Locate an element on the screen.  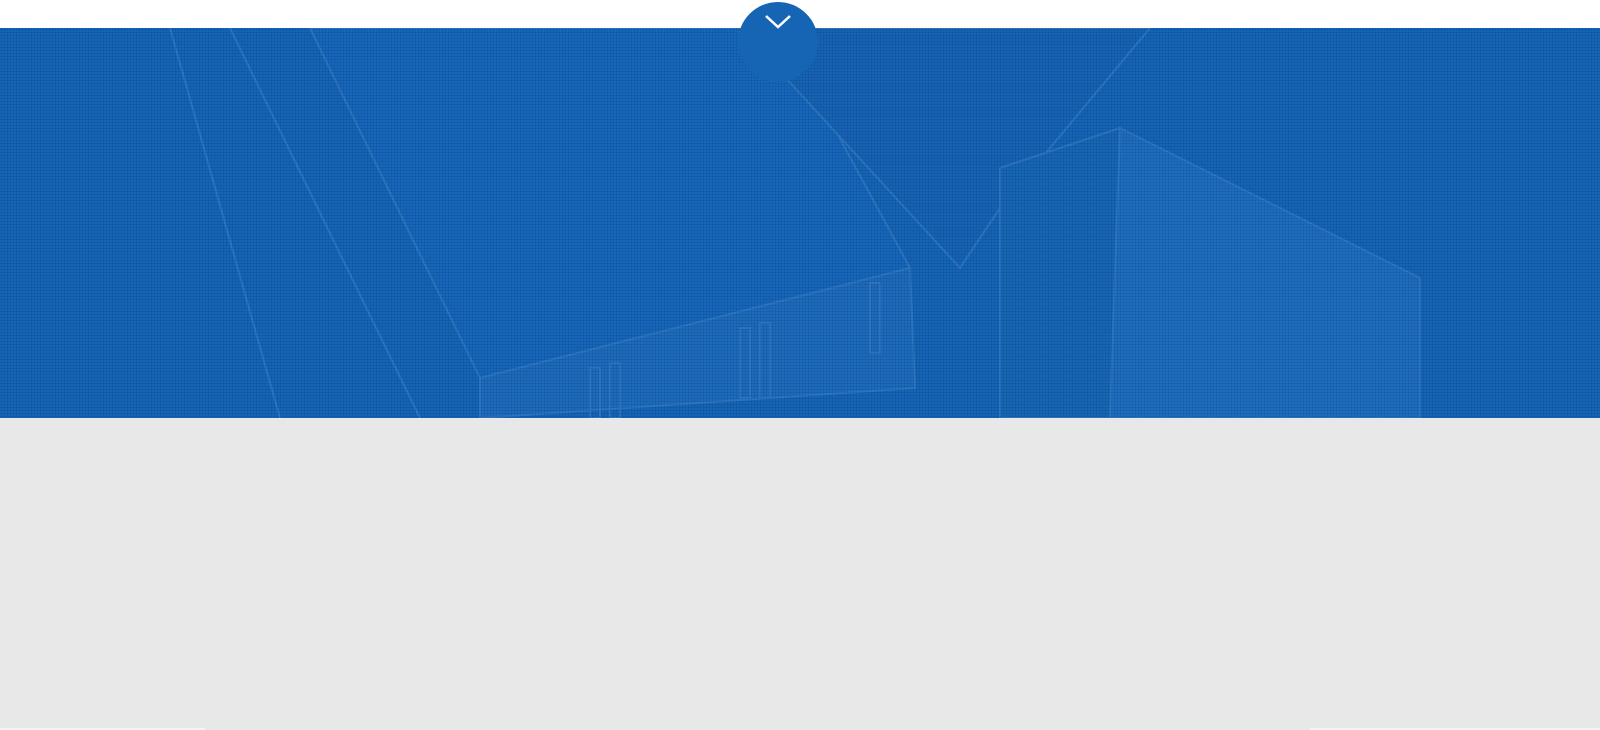
chevron-down-icon is located at coordinates (778, 22).